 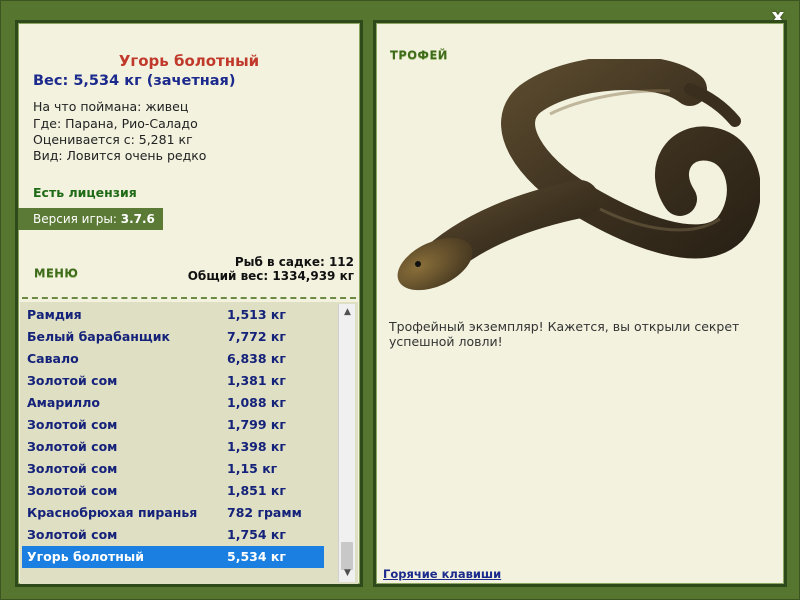 What do you see at coordinates (85, 192) in the screenshot?
I see `license-status: Есть лицензия` at bounding box center [85, 192].